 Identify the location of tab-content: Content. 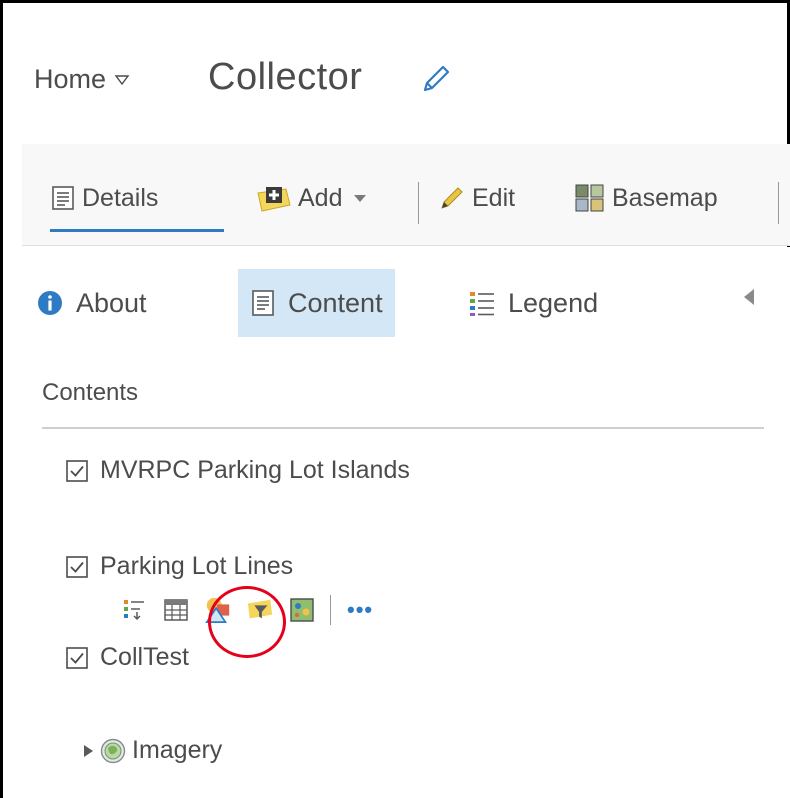
(316, 303).